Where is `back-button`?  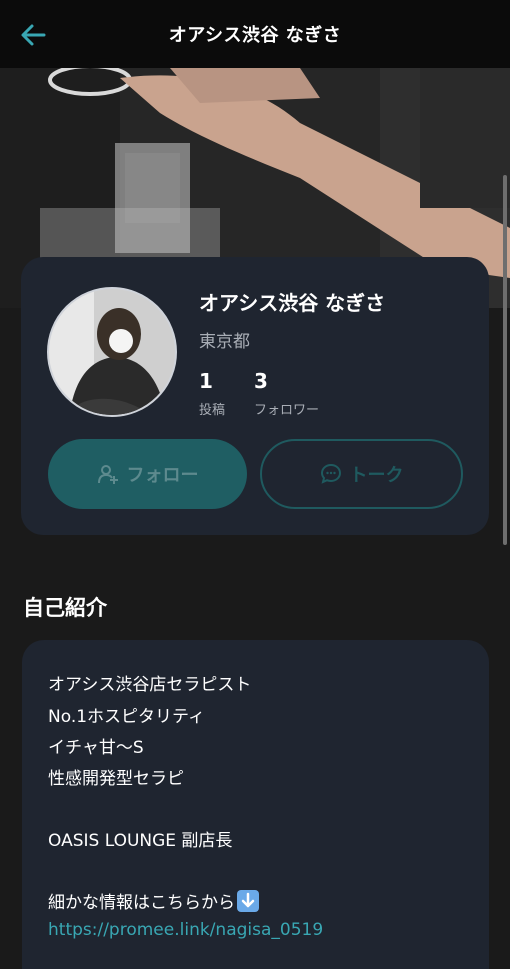
back-button is located at coordinates (33, 35).